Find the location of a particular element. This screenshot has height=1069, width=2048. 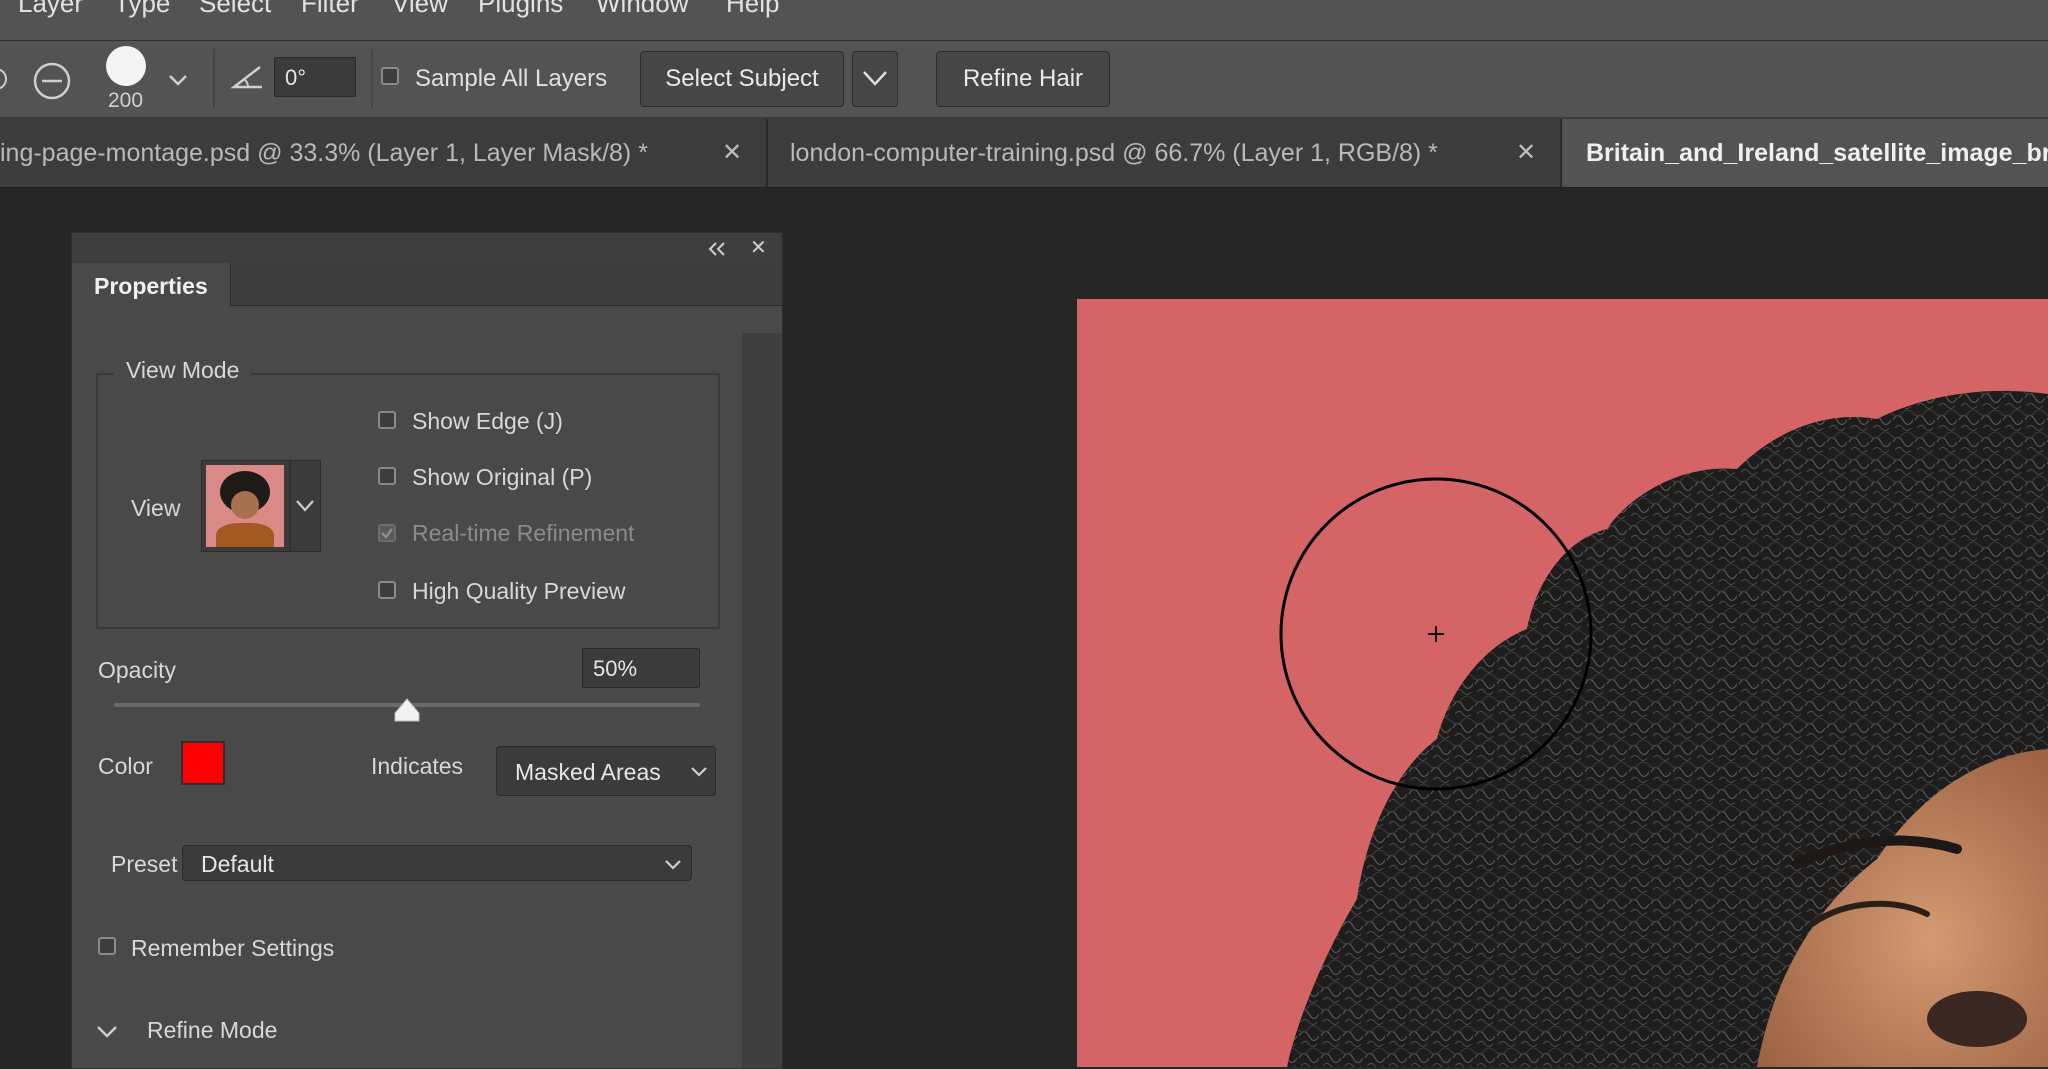

indicates-dropdown: Masked Areas is located at coordinates (606, 771).